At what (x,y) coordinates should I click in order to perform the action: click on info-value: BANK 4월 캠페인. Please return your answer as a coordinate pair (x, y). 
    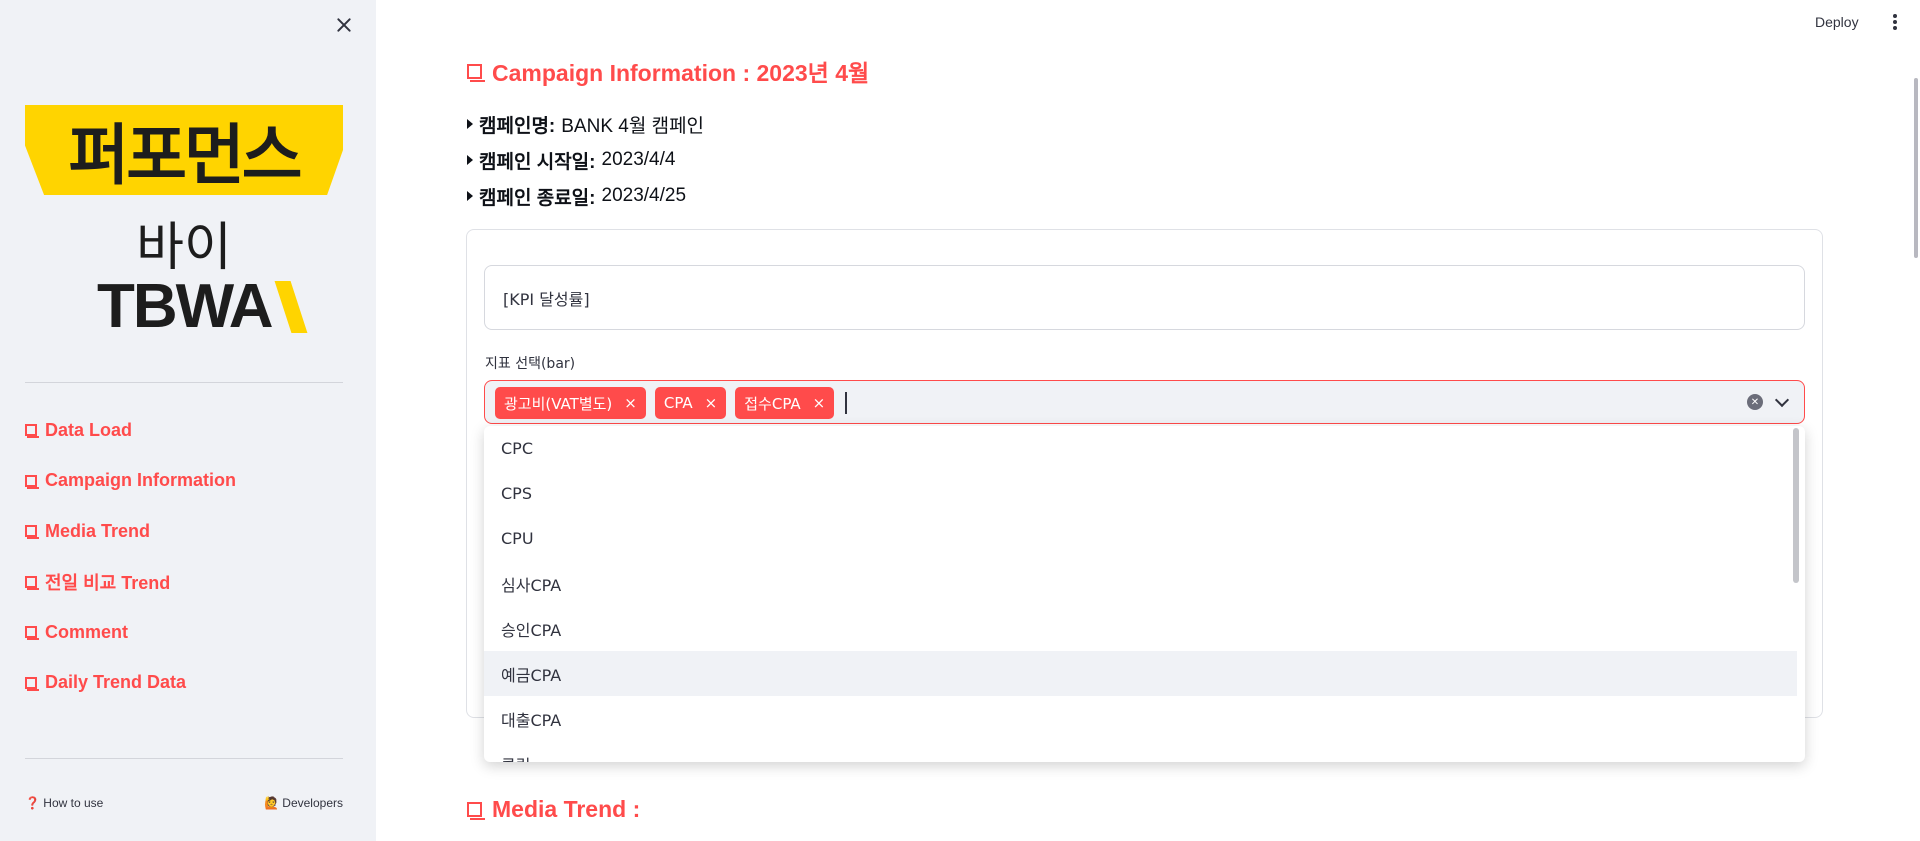
    Looking at the image, I should click on (633, 126).